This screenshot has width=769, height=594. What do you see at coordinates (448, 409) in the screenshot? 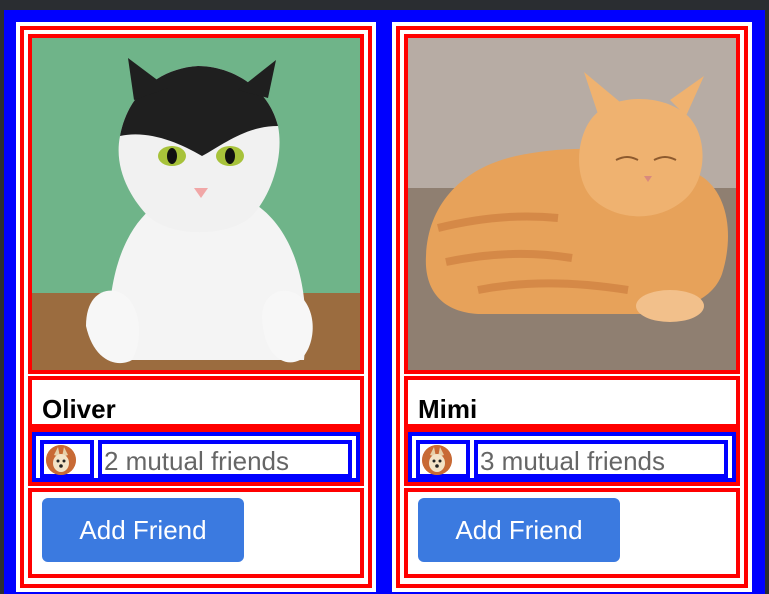
I see `friend-name: Mimi` at bounding box center [448, 409].